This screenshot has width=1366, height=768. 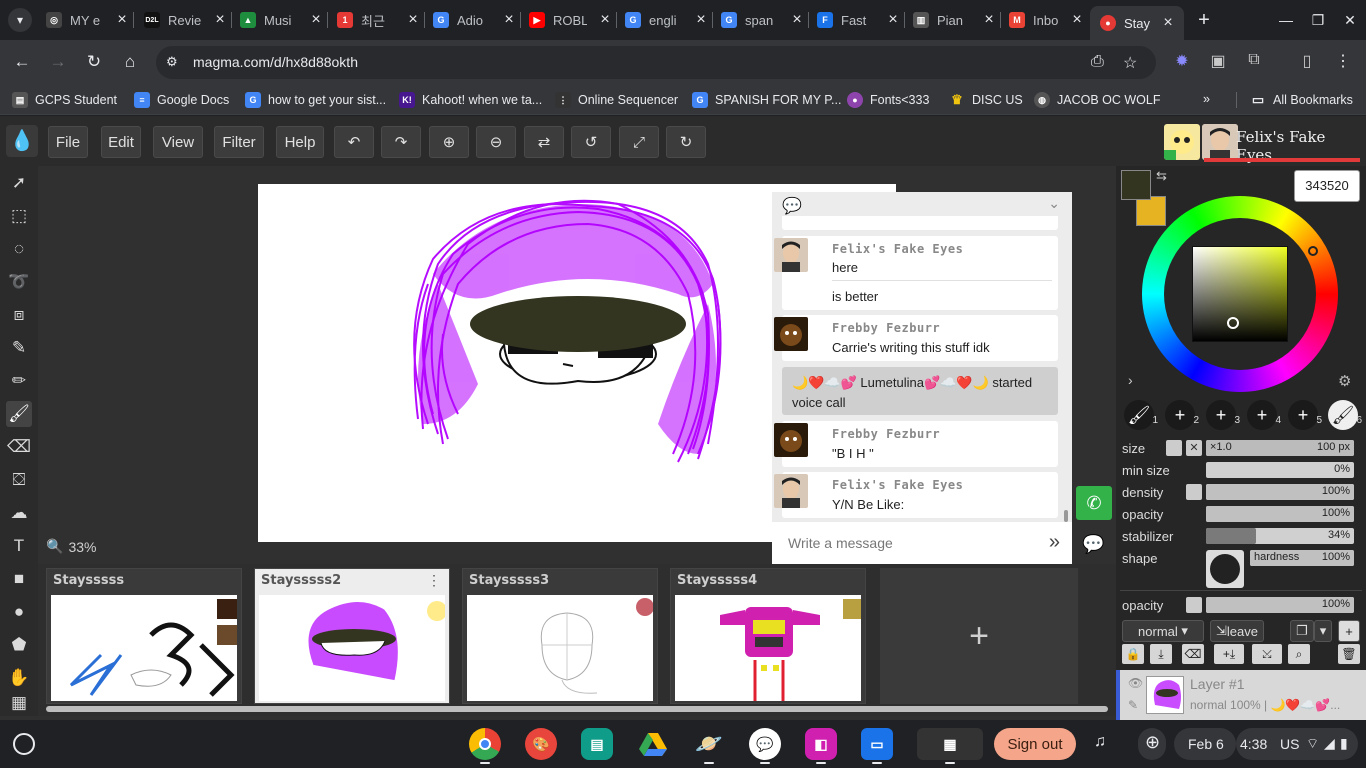 I want to click on opacity-slider: 100%, so click(x=1280, y=514).